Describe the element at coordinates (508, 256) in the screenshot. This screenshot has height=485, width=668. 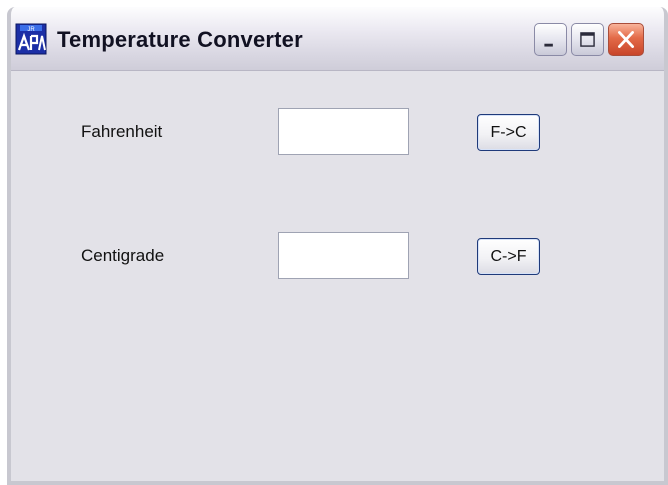
I see `c-to-f-button: C->F` at that location.